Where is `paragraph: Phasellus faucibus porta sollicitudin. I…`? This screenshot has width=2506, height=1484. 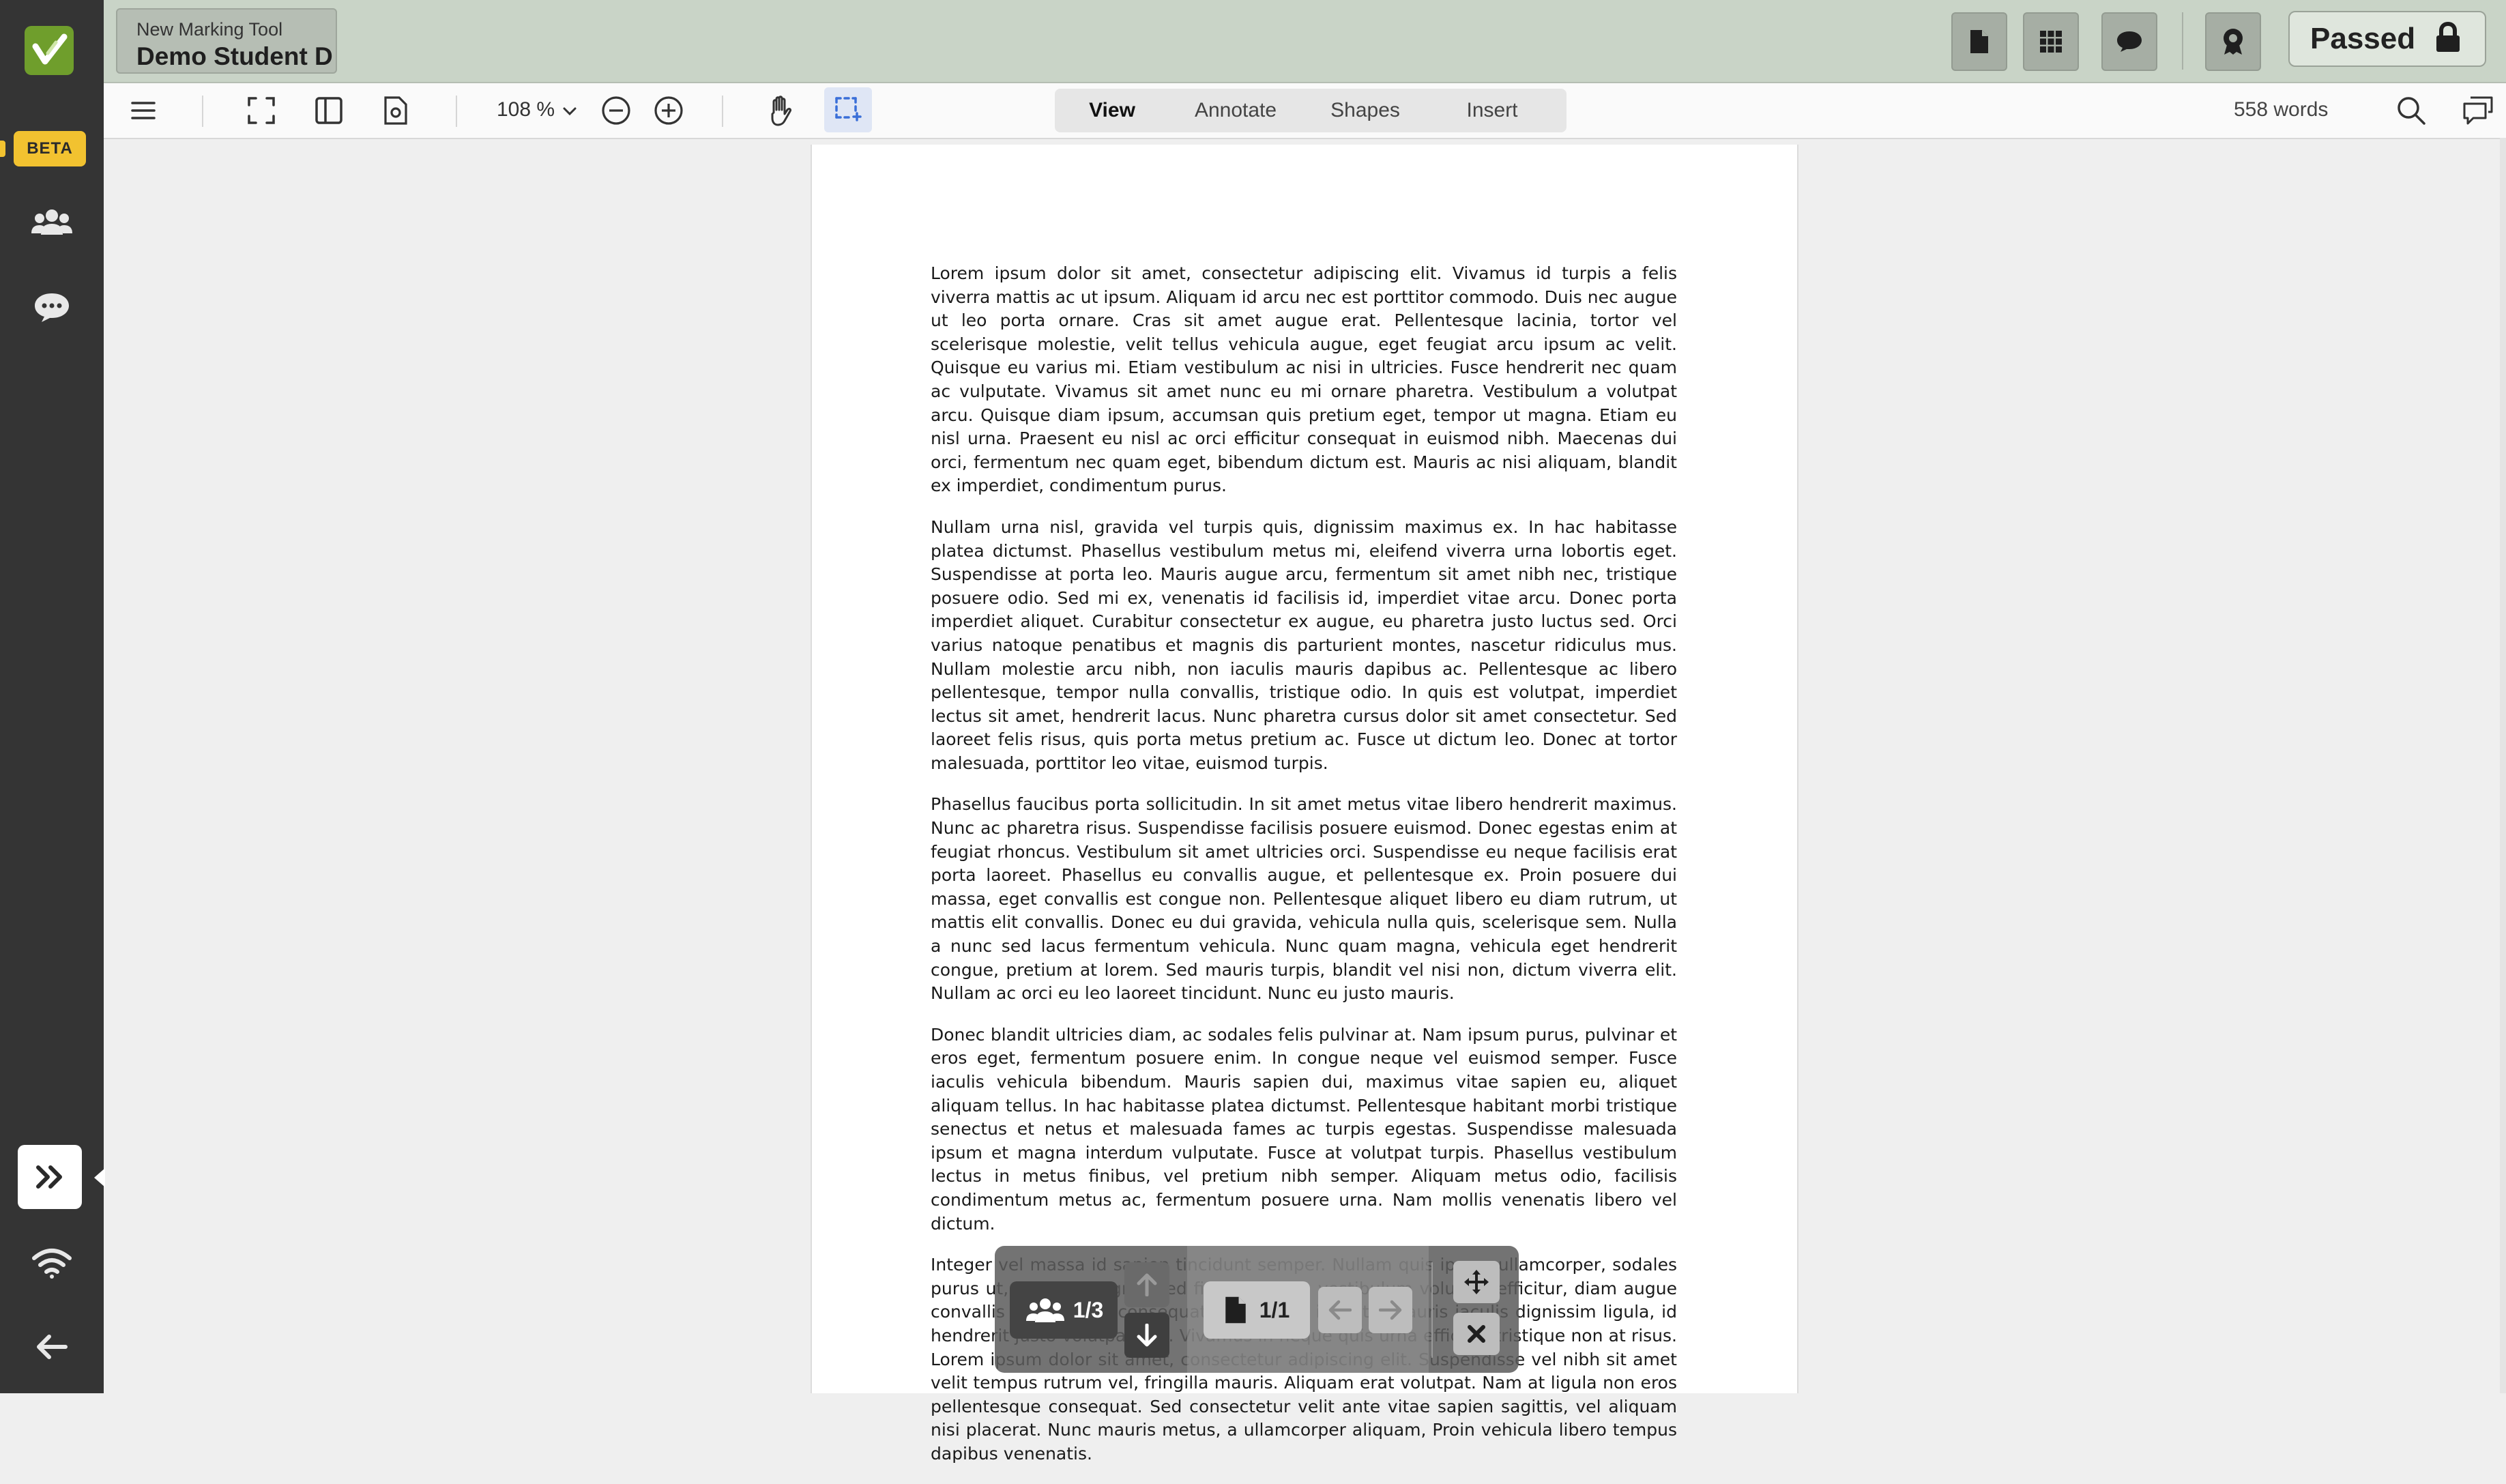 paragraph: Phasellus faucibus porta sollicitudin. I… is located at coordinates (1304, 899).